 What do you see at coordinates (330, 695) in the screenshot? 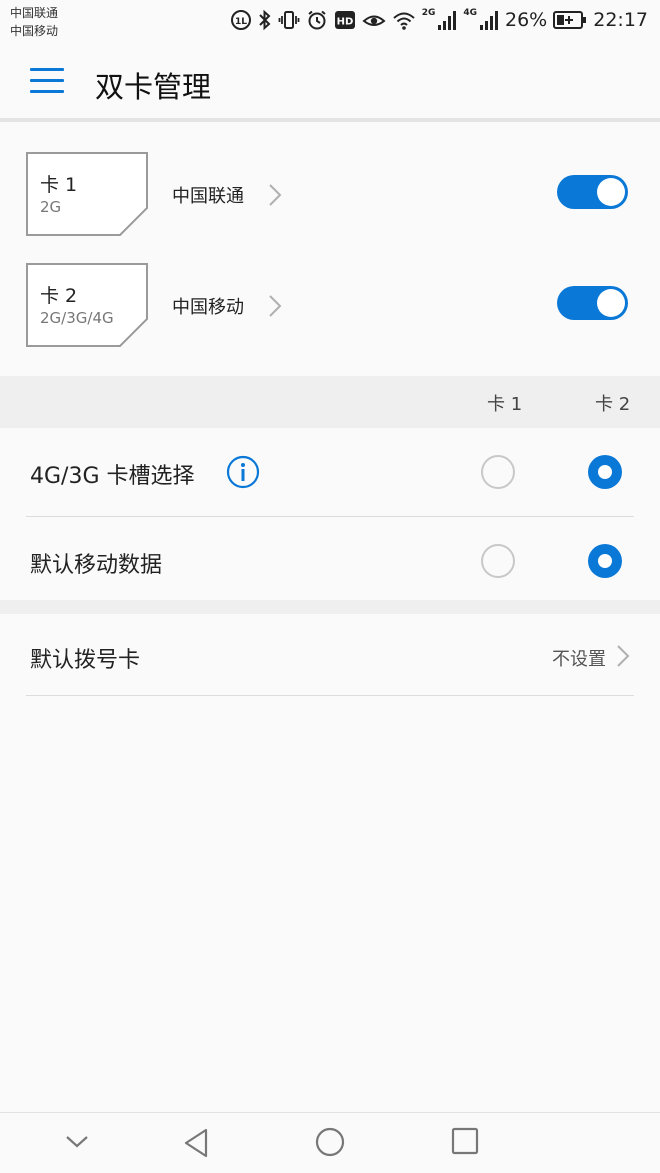
I see `row-divider` at bounding box center [330, 695].